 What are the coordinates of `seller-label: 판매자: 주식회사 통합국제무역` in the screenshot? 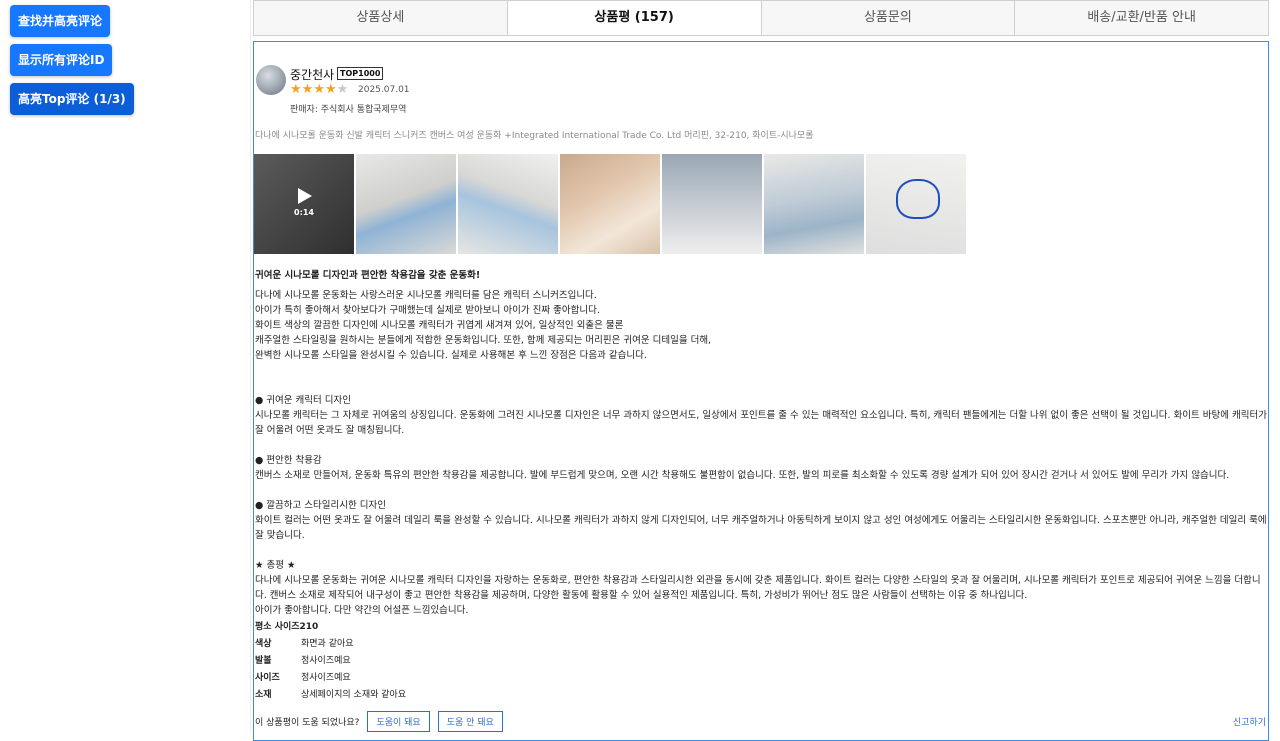 It's located at (348, 110).